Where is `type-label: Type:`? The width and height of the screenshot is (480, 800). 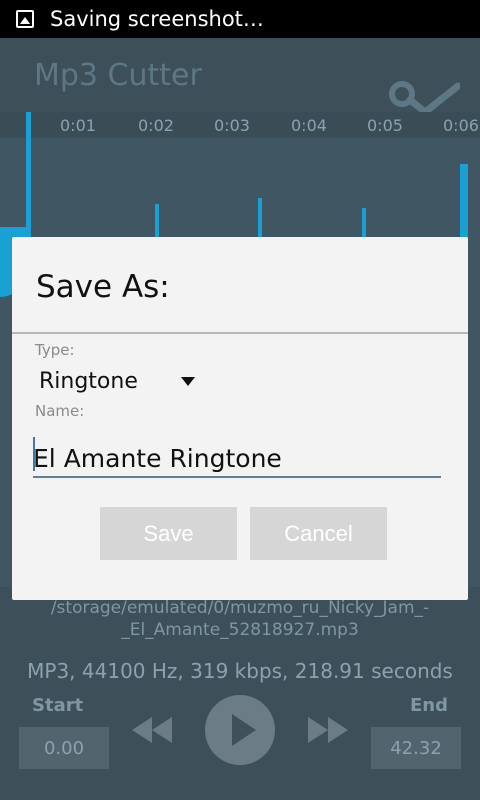 type-label: Type: is located at coordinates (55, 350).